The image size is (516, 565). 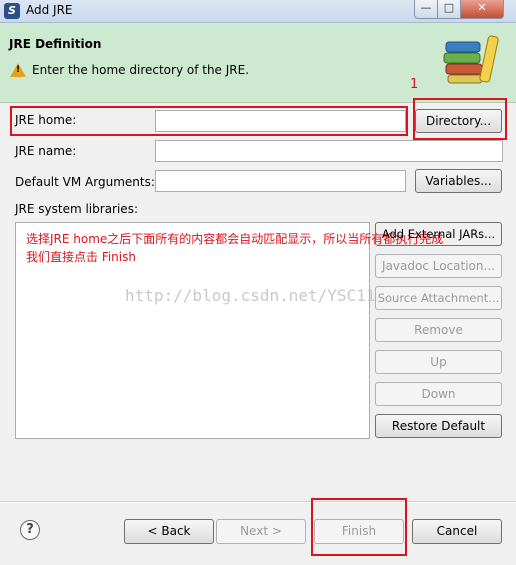 What do you see at coordinates (260, 295) in the screenshot?
I see `watermark-text: http://blog.csdn.net/YSC1123` at bounding box center [260, 295].